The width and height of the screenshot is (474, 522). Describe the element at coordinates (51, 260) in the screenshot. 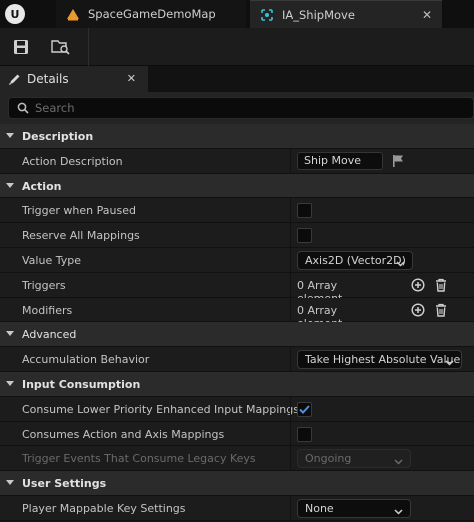

I see `property-label: Value Type` at that location.